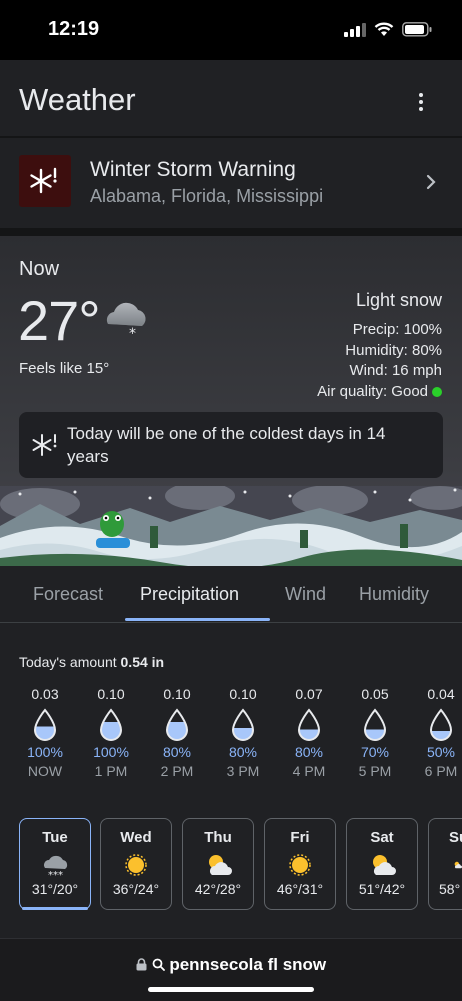 Image resolution: width=462 pixels, height=1001 pixels. I want to click on air-quality-dot, so click(437, 391).